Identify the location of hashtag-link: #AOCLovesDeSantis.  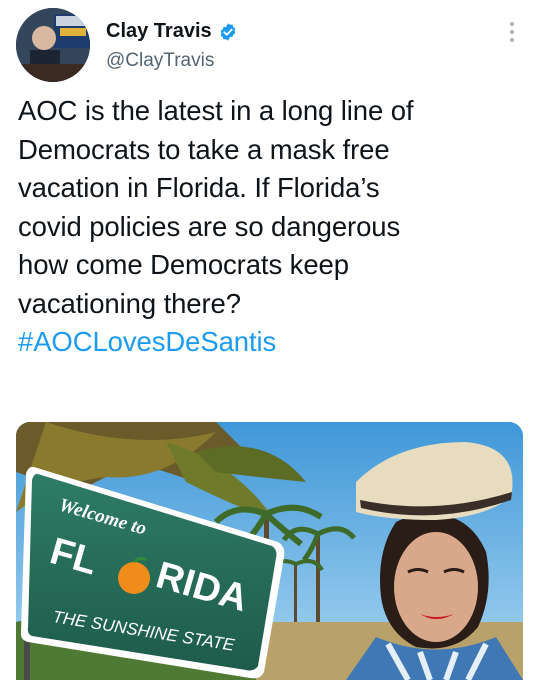
(275, 342).